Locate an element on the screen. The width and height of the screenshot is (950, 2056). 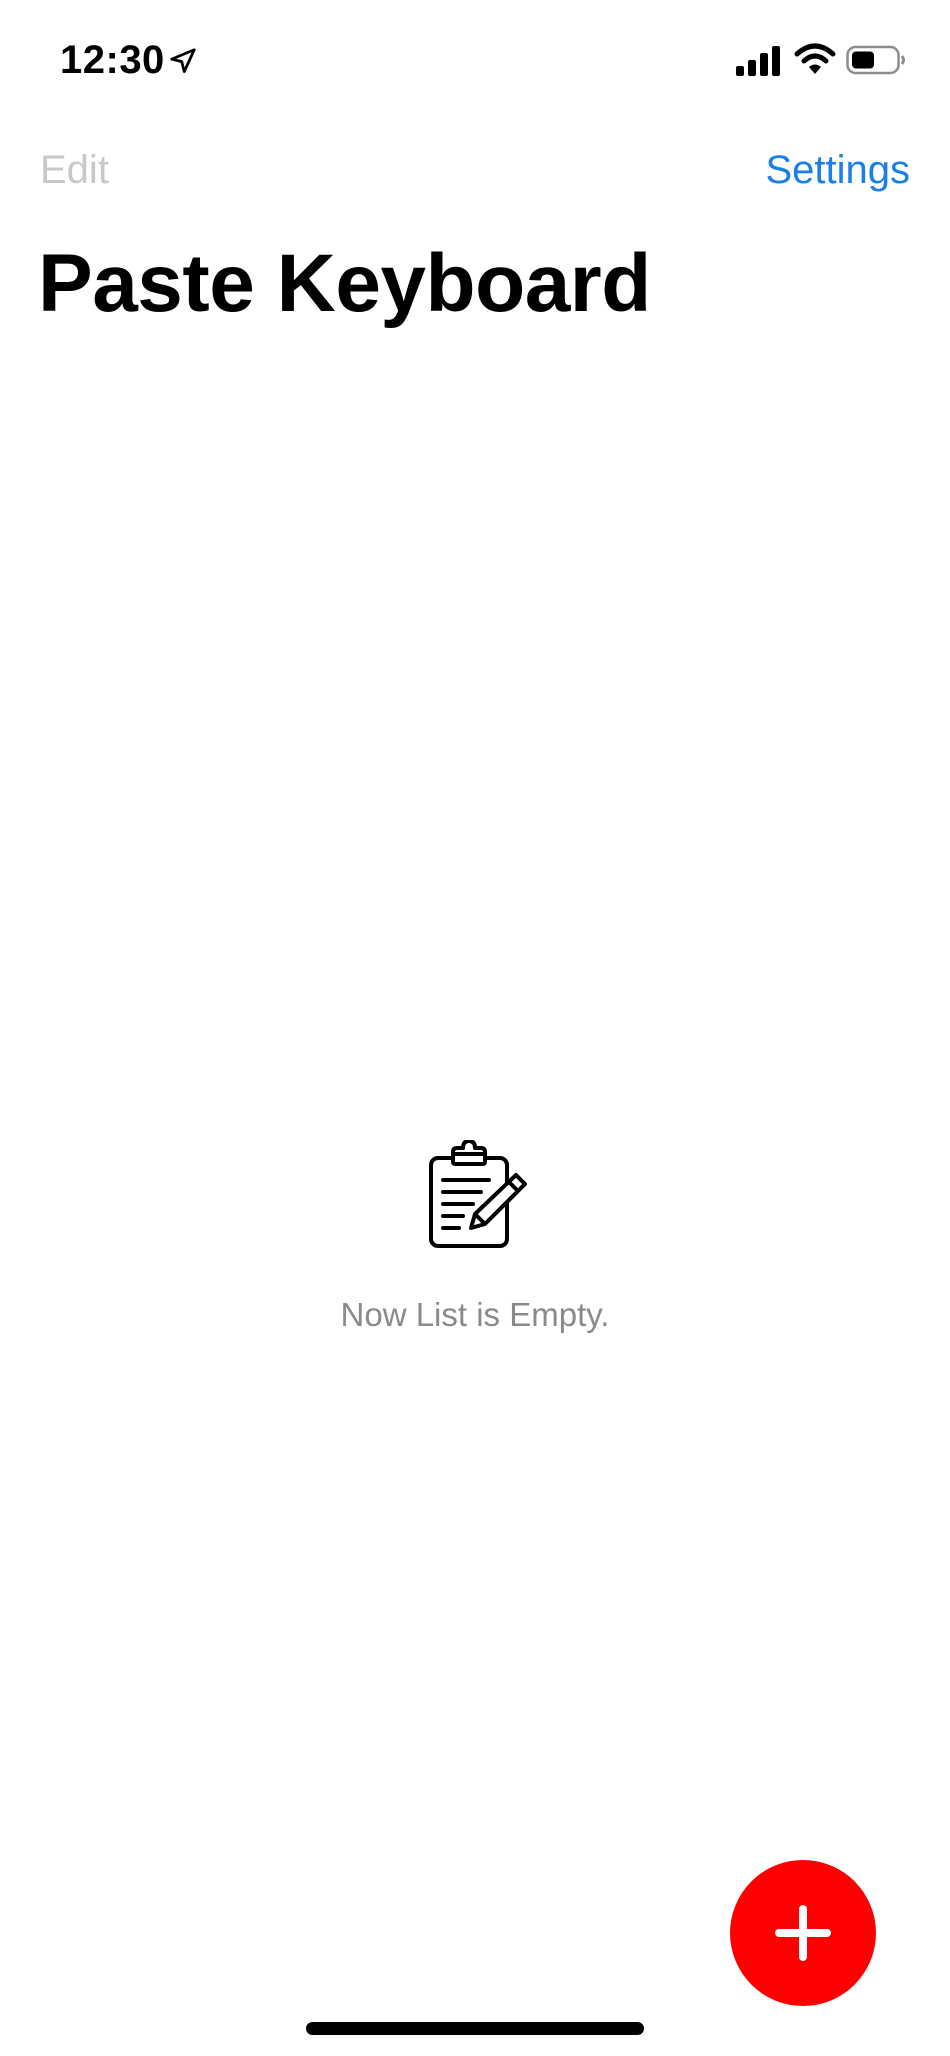
battery-icon is located at coordinates (875, 60).